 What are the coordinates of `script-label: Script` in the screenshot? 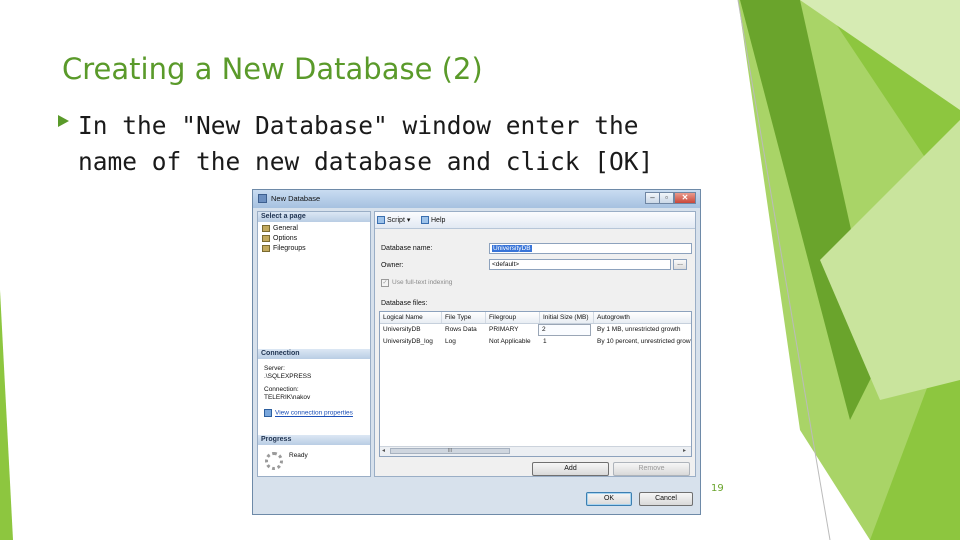 It's located at (396, 220).